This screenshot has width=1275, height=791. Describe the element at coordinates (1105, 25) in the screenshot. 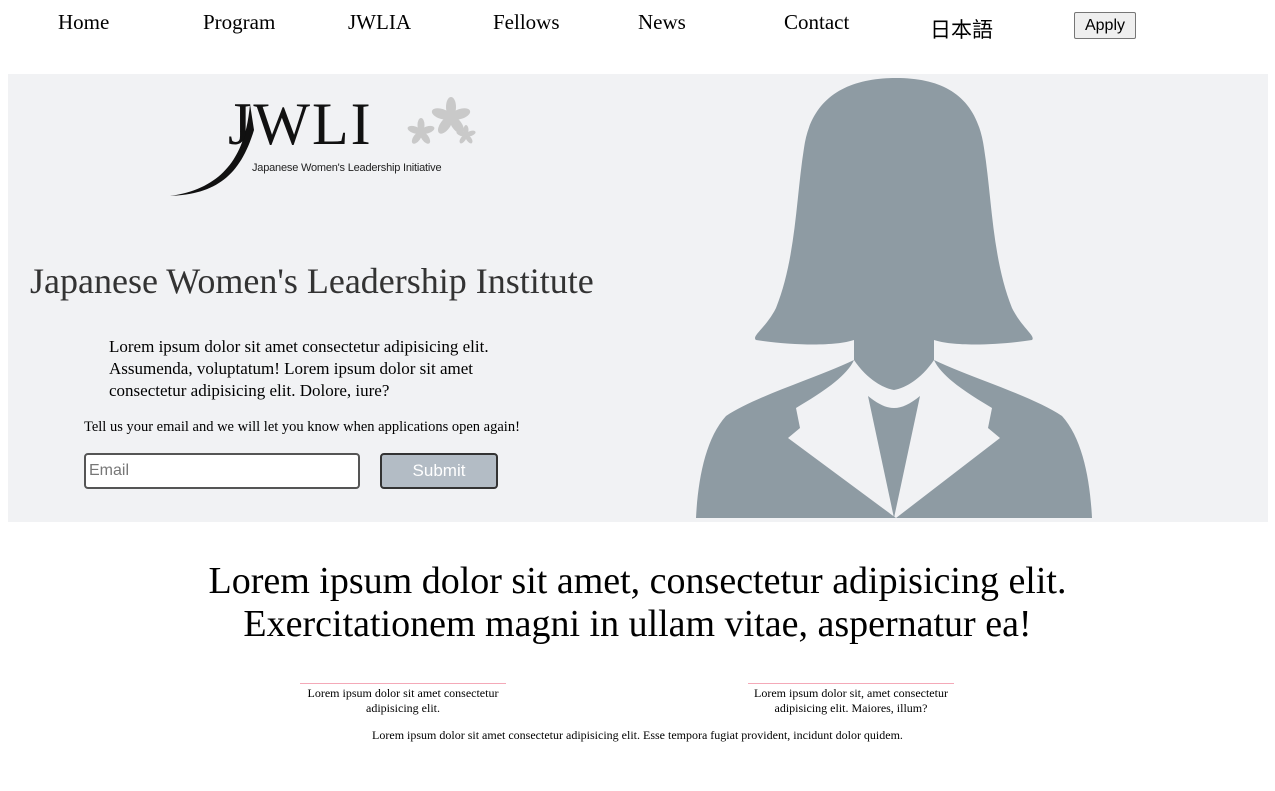

I see `apply-button: Apply` at that location.